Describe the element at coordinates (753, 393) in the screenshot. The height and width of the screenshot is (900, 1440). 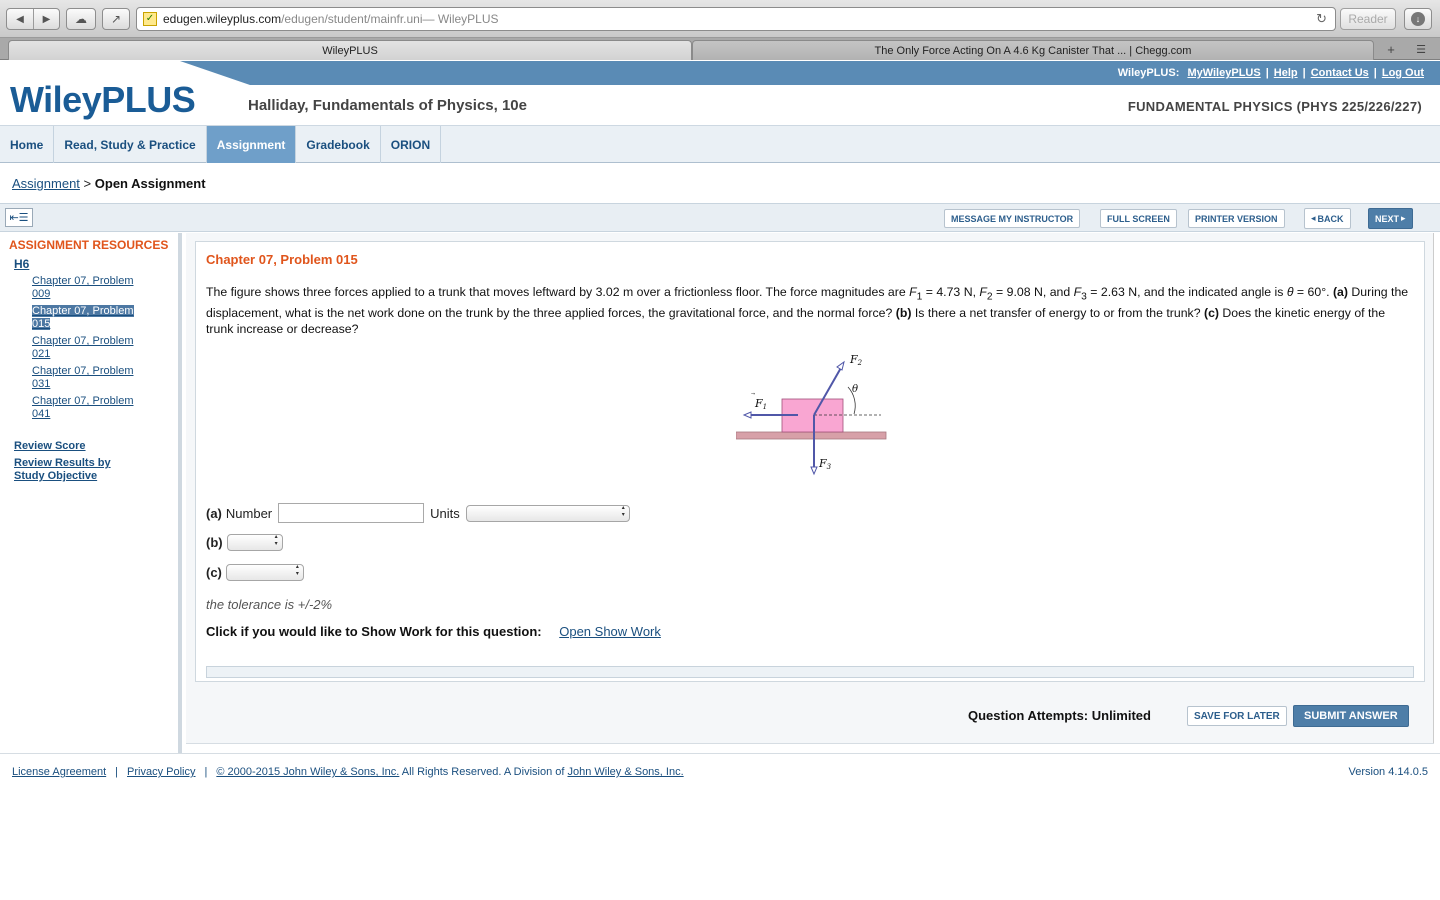
I see `f1-vector-bar: ⃗` at that location.